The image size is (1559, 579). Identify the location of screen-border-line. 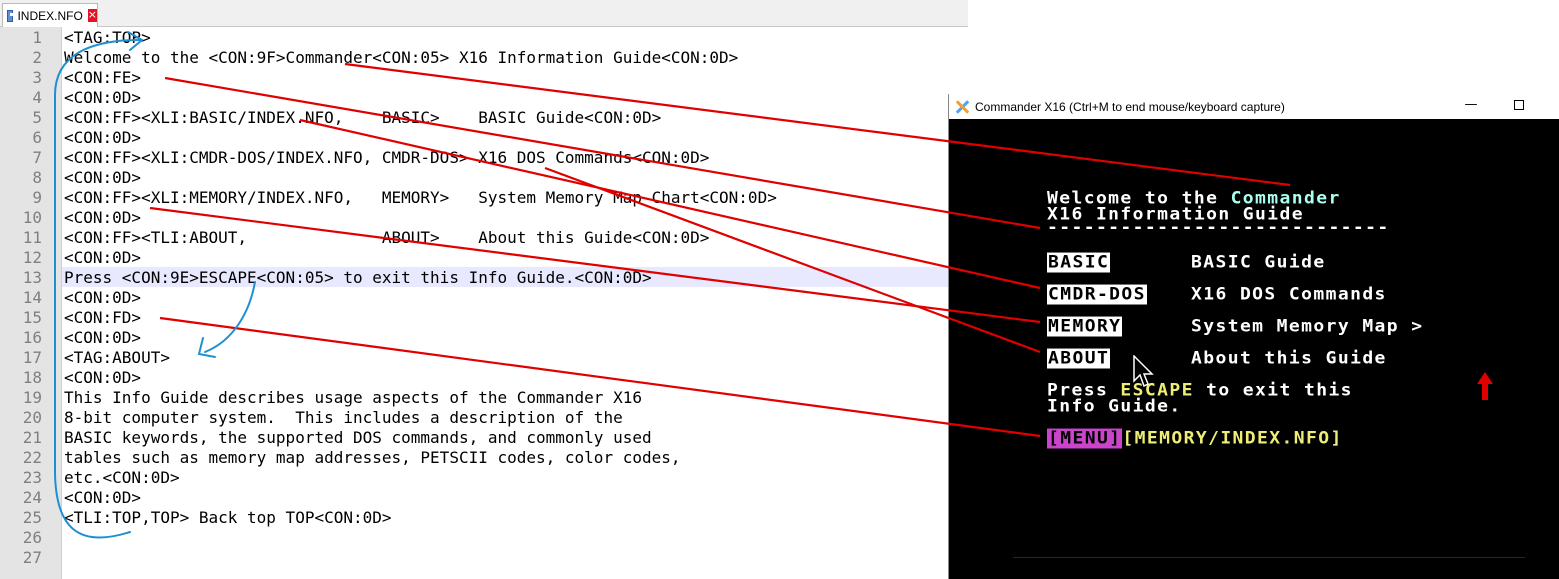
(1269, 557).